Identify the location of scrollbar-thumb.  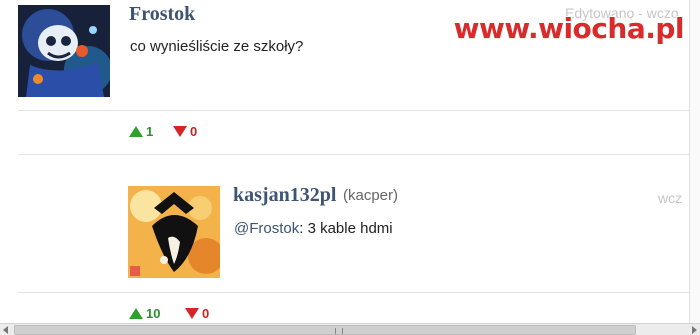
(325, 330).